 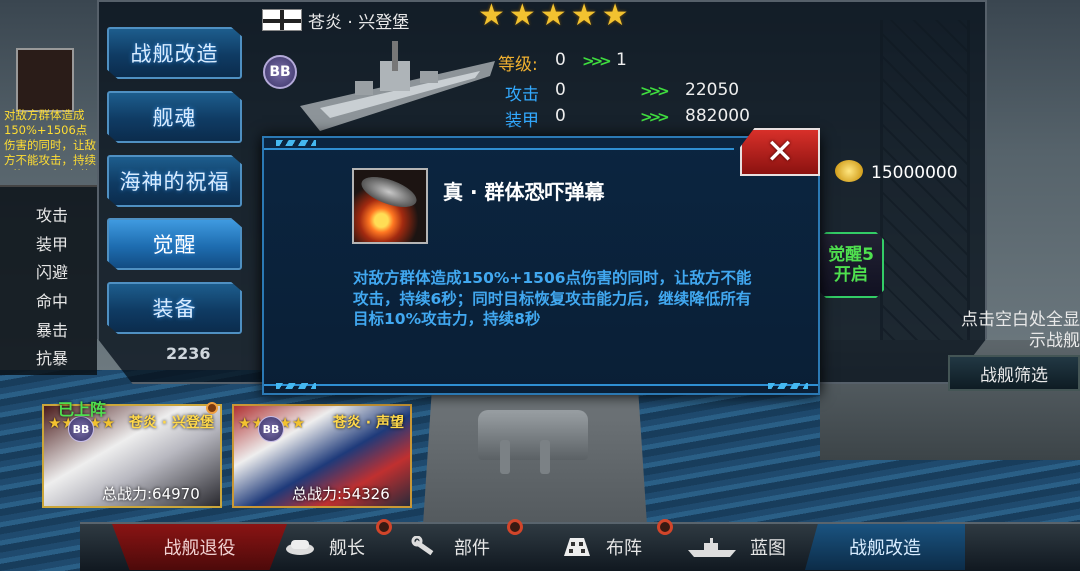 What do you see at coordinates (885, 547) in the screenshot?
I see `ship-modify-button: 战舰改造` at bounding box center [885, 547].